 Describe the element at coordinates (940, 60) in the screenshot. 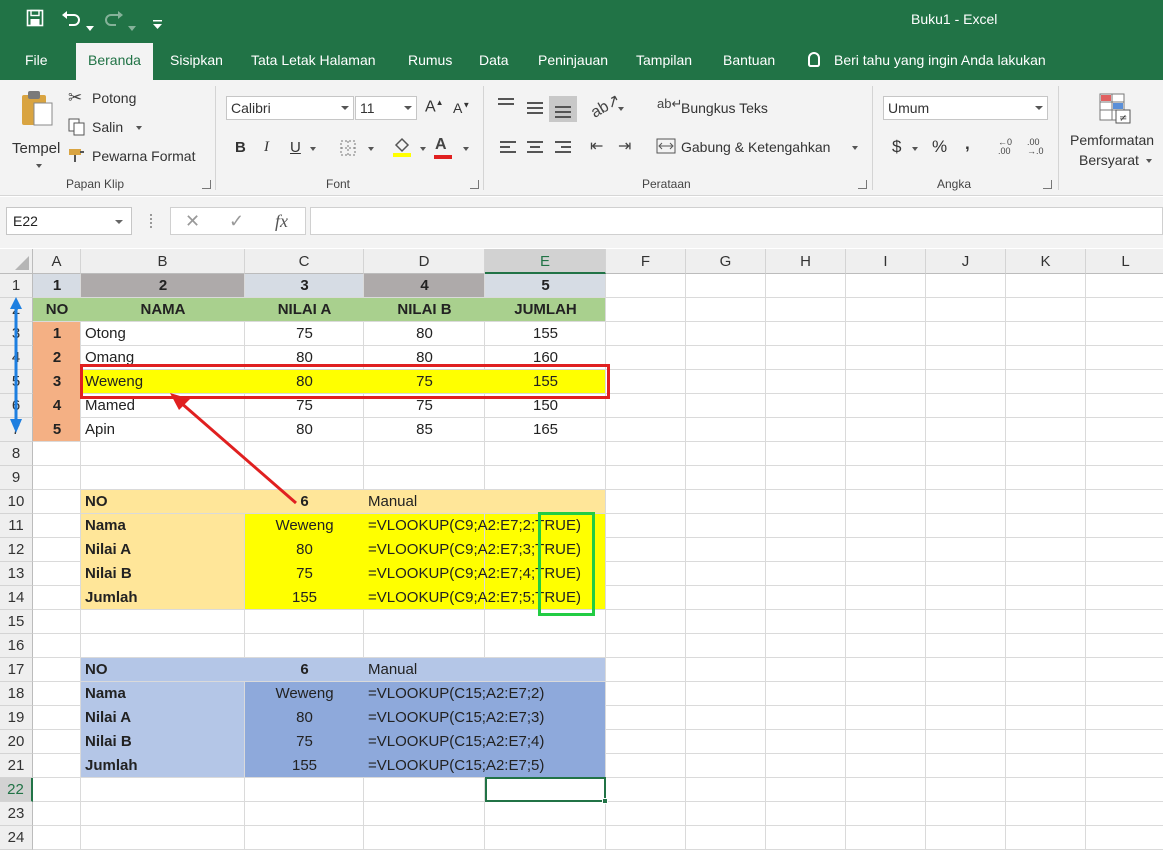

I see `tell-me-text: Beri tahu yang ingin Anda lakukan` at that location.